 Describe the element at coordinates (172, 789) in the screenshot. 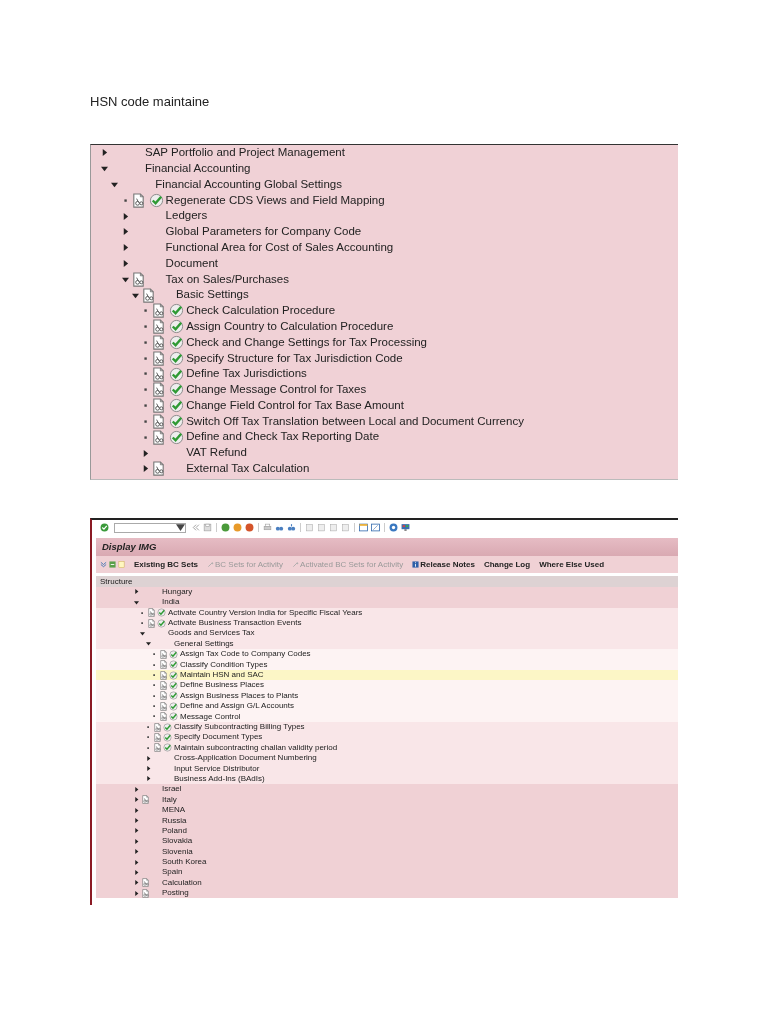

I see `tree-item-label: Israel` at that location.